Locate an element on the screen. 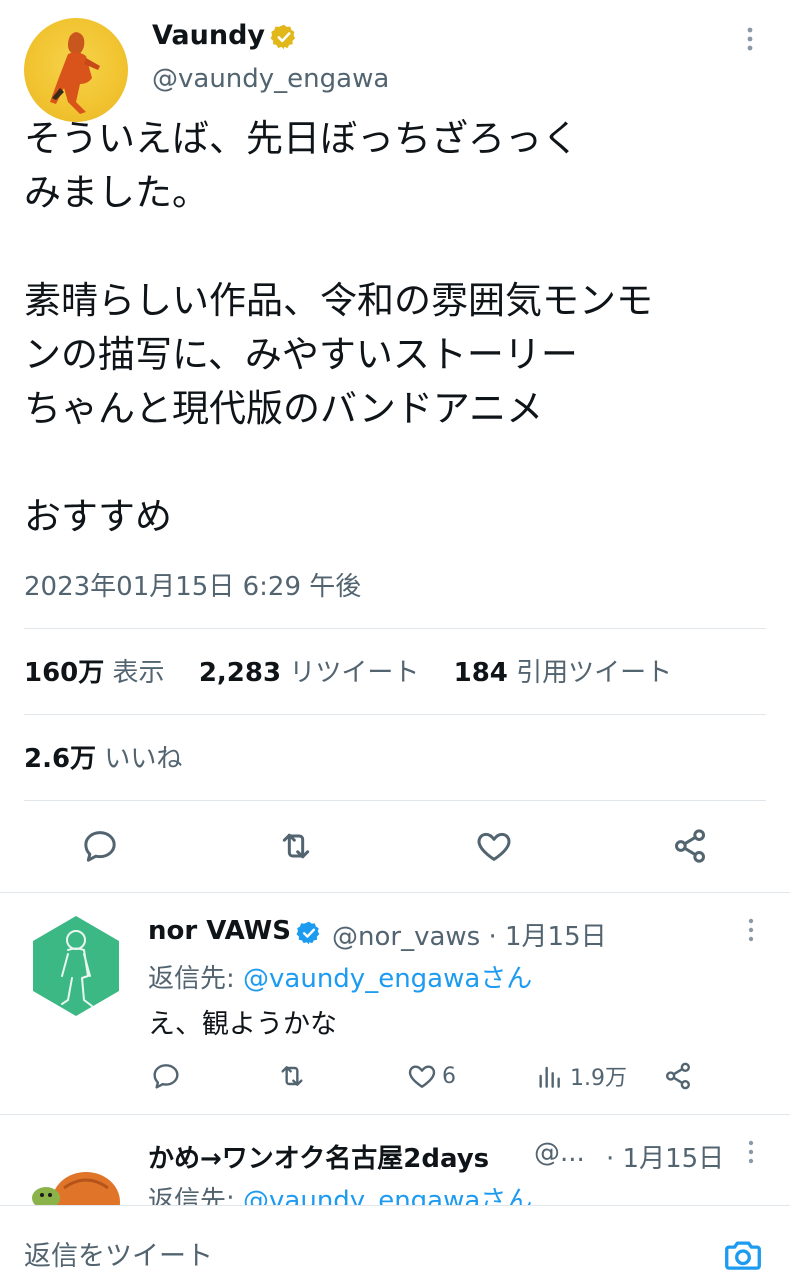 The image size is (790, 1280). reply-like-count: 6 is located at coordinates (449, 1076).